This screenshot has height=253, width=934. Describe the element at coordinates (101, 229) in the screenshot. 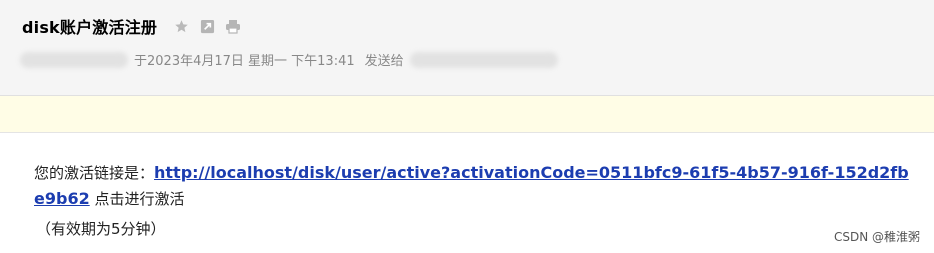

I see `validity-note: （有效期为5分钟）` at that location.